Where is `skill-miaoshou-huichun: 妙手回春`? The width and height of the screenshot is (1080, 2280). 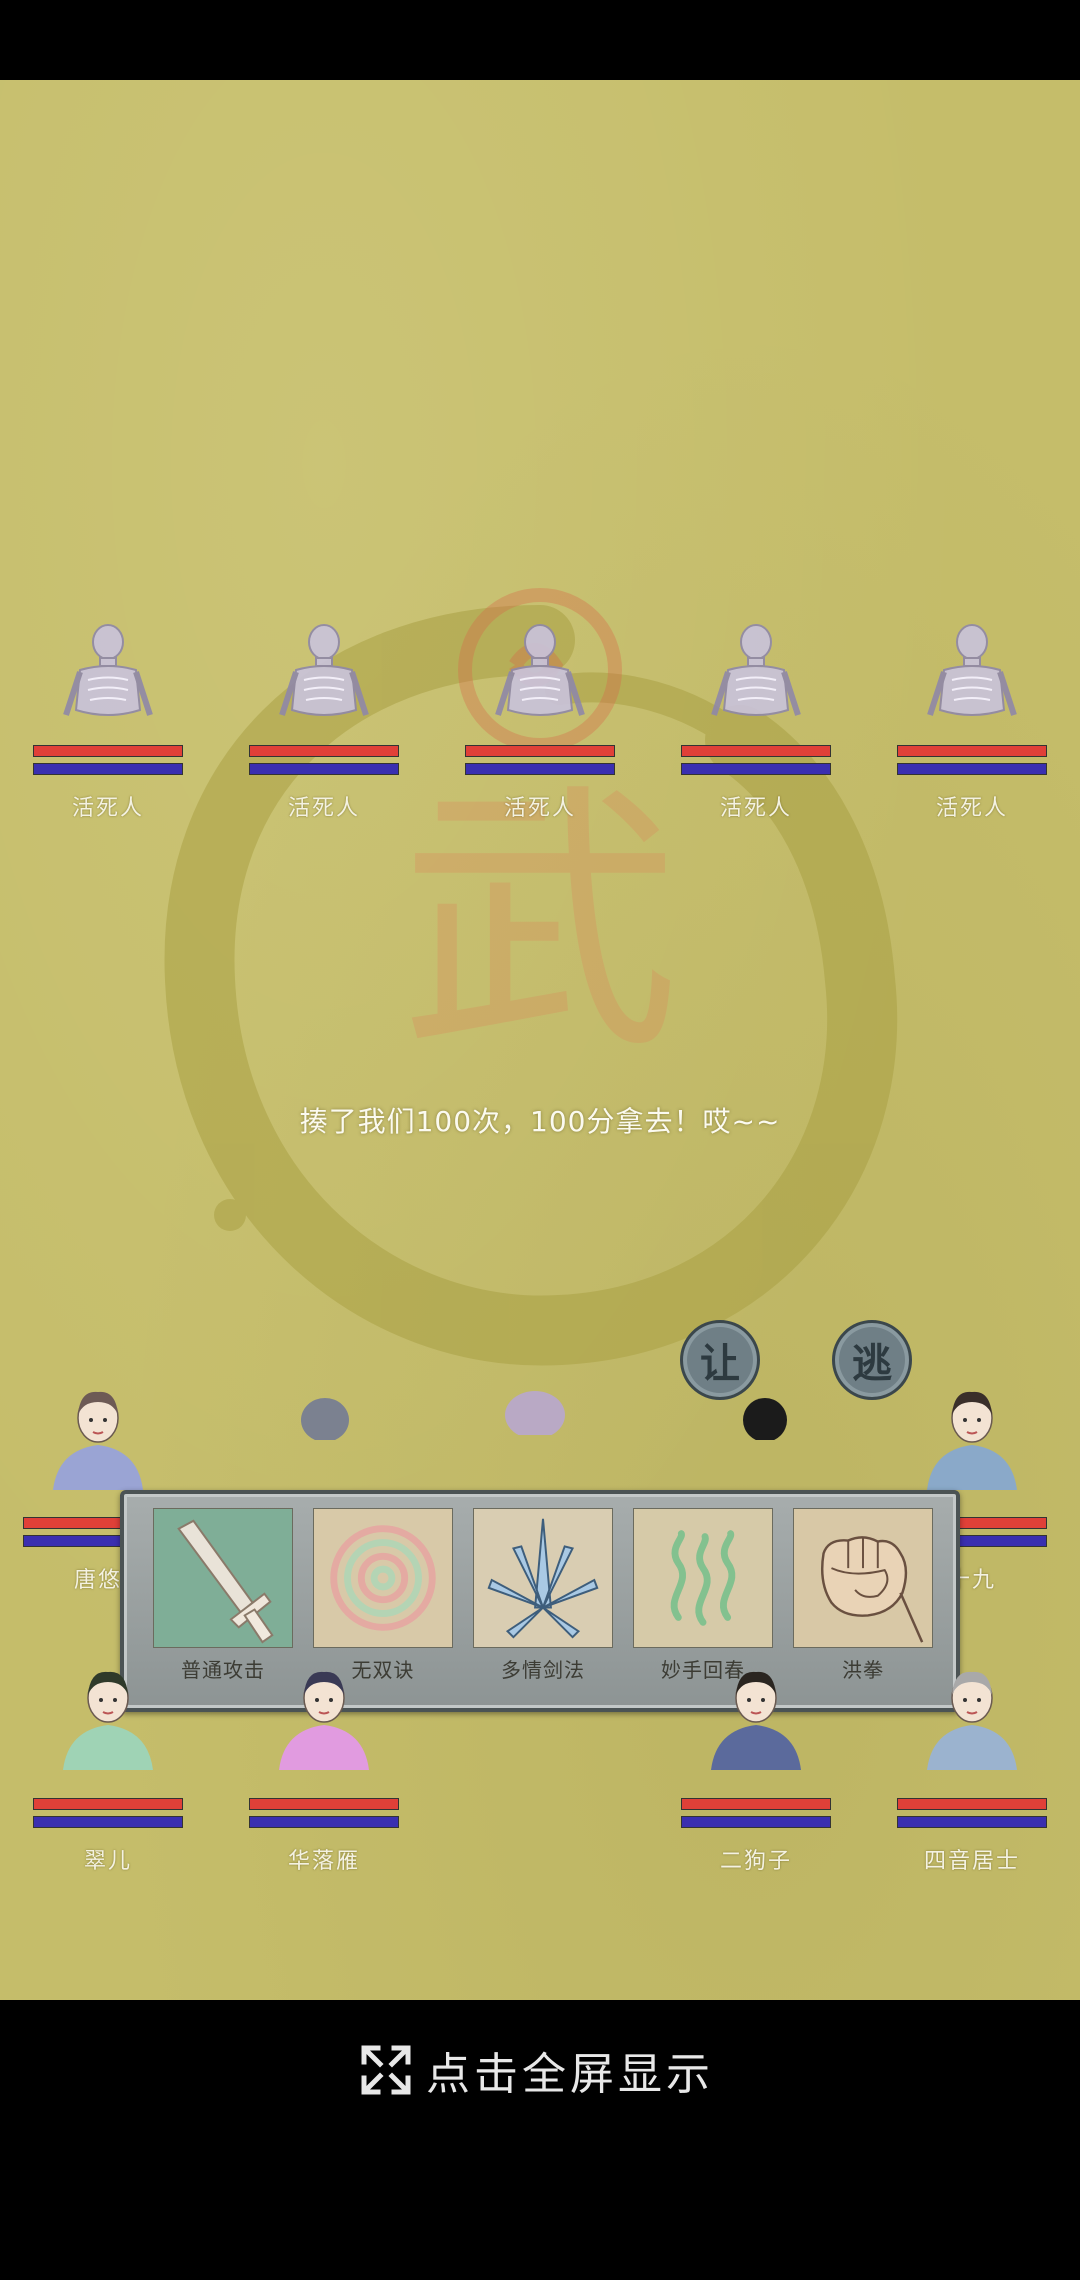
skill-miaoshou-huichun: 妙手回春 is located at coordinates (703, 1595).